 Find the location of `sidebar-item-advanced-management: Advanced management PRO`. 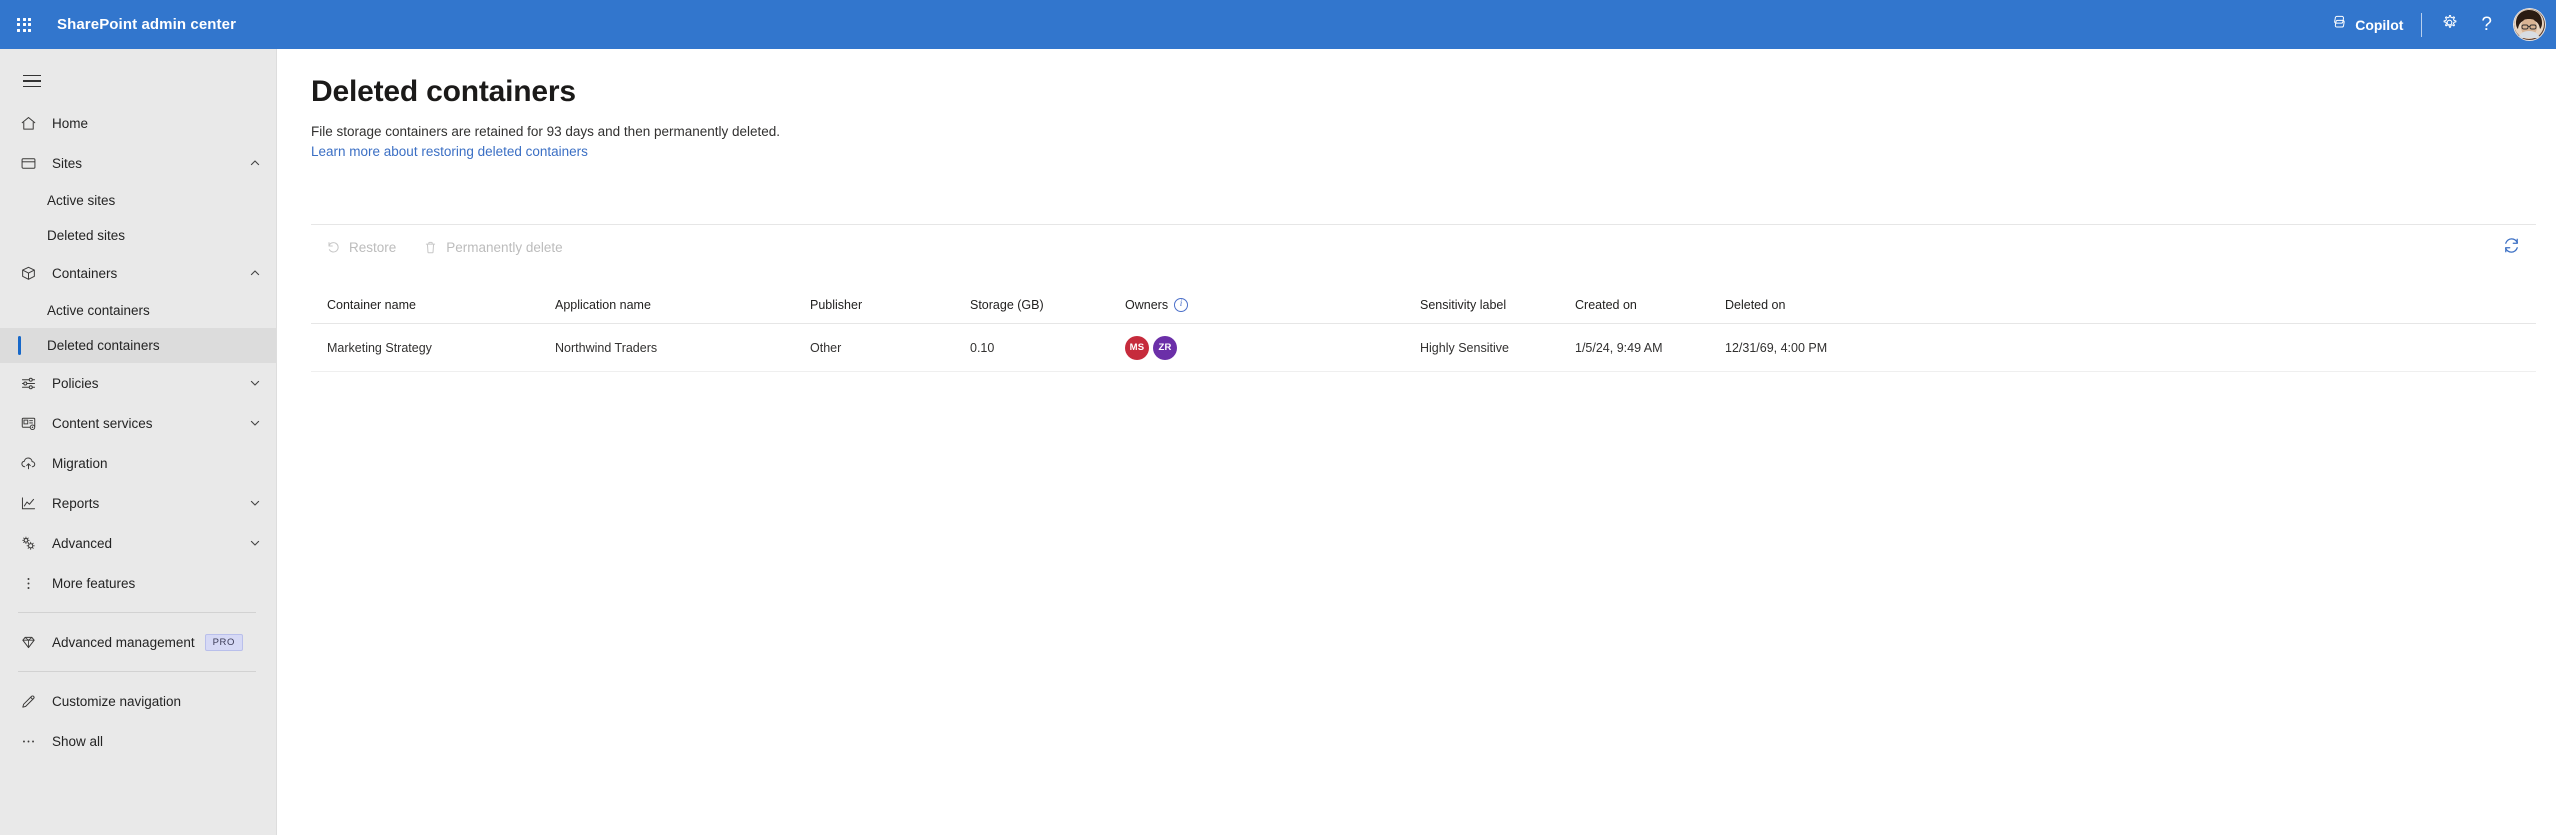

sidebar-item-advanced-management: Advanced management PRO is located at coordinates (138, 642).